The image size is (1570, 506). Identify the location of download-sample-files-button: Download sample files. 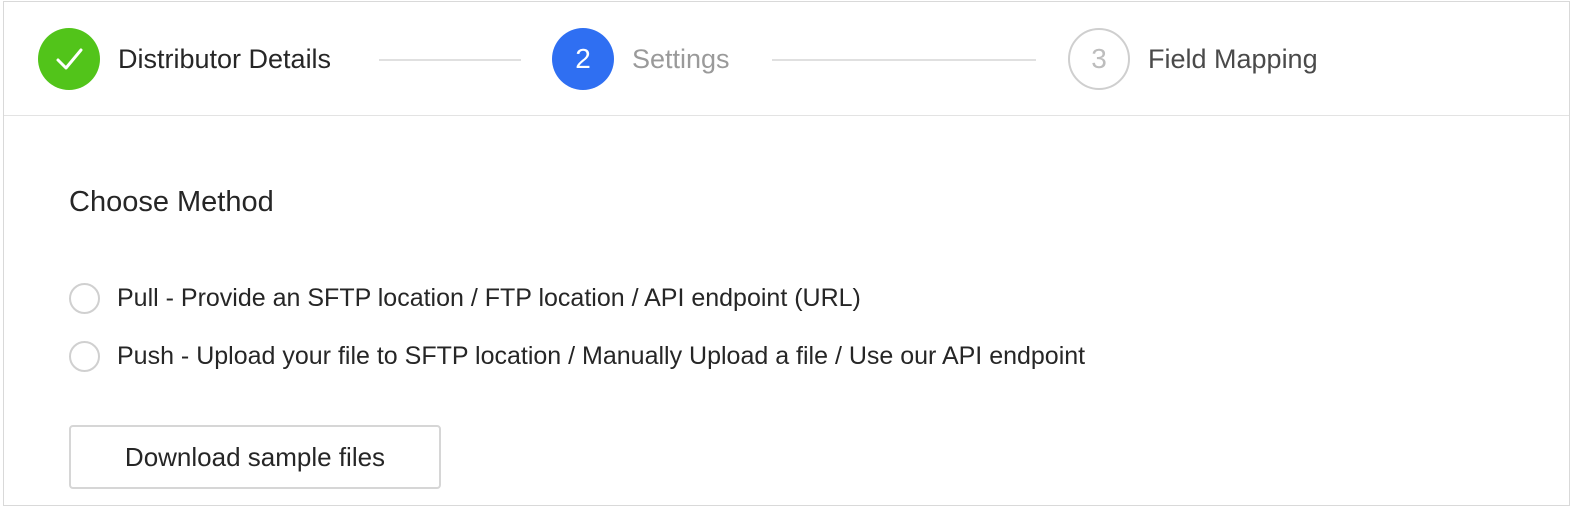
(255, 457).